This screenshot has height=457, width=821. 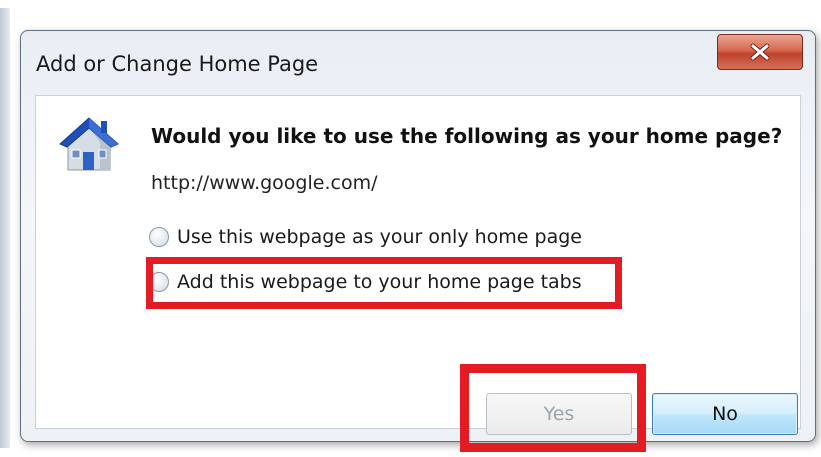 I want to click on no-button: No, so click(x=725, y=414).